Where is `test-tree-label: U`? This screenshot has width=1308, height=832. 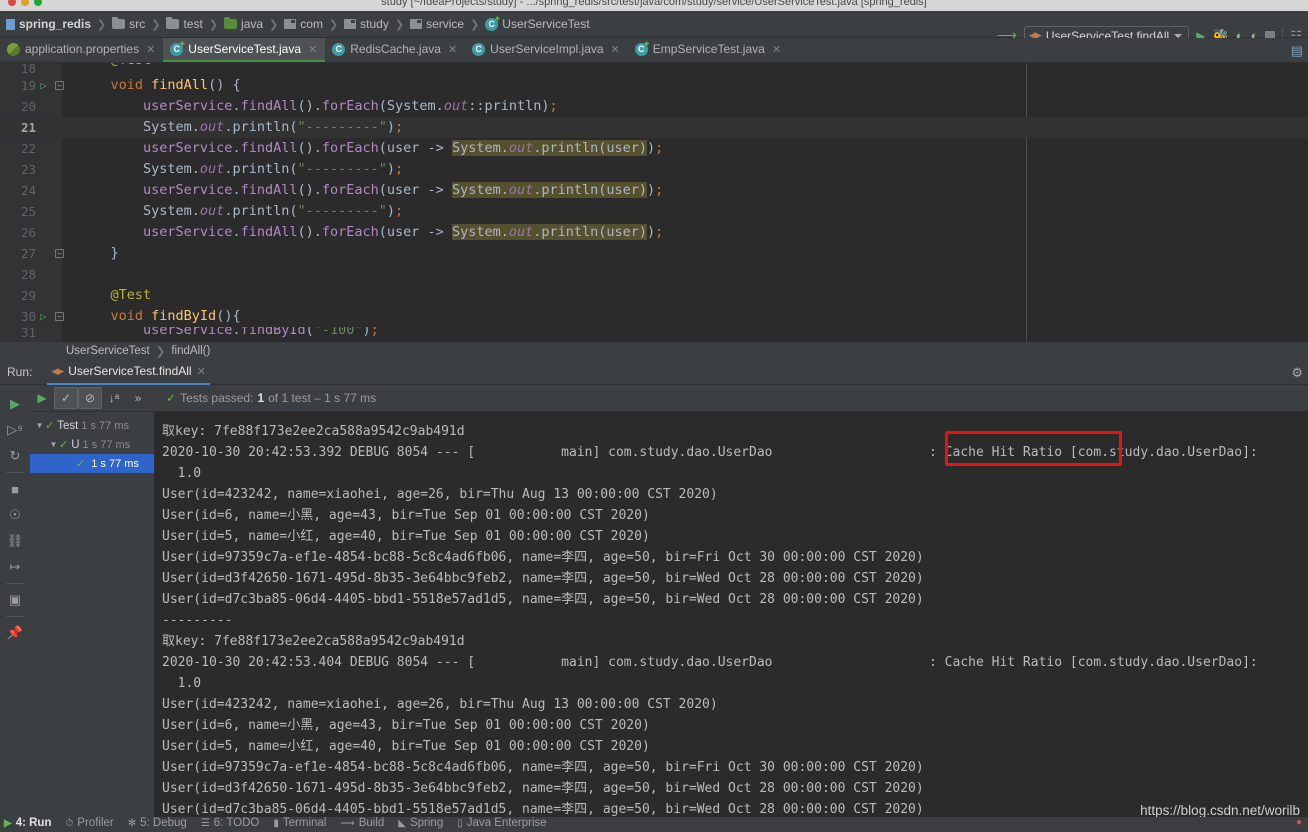
test-tree-label: U is located at coordinates (75, 444).